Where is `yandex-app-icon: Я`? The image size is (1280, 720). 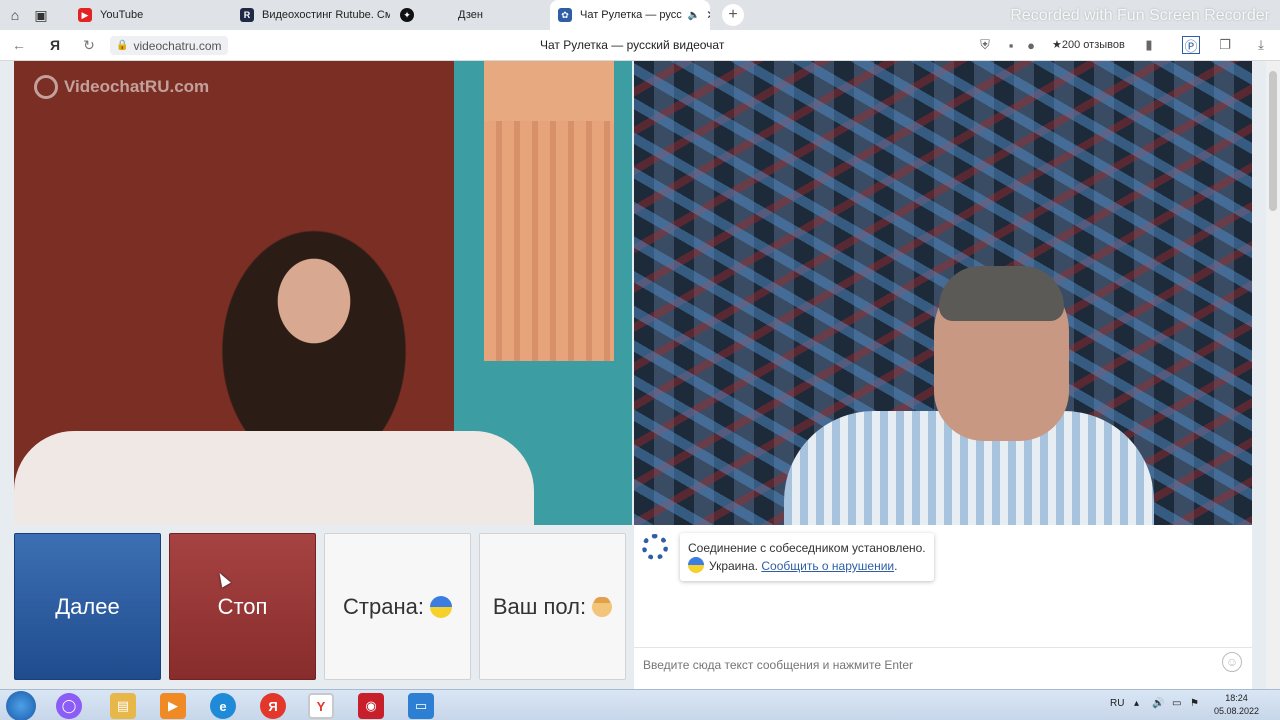
yandex-app-icon: Я is located at coordinates (273, 706).